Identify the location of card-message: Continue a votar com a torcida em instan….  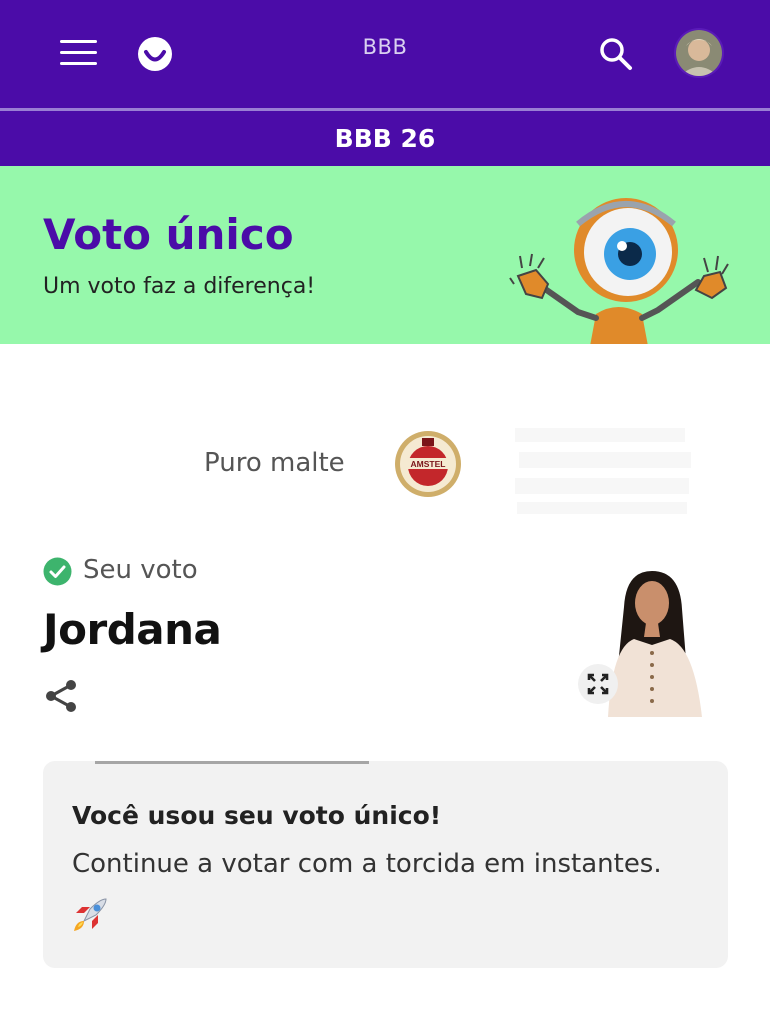
(367, 864).